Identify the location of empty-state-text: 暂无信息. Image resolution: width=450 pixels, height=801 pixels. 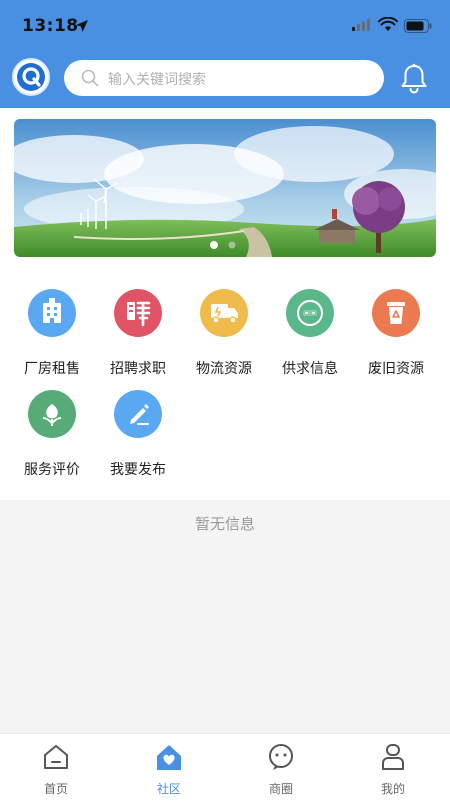
(224, 524).